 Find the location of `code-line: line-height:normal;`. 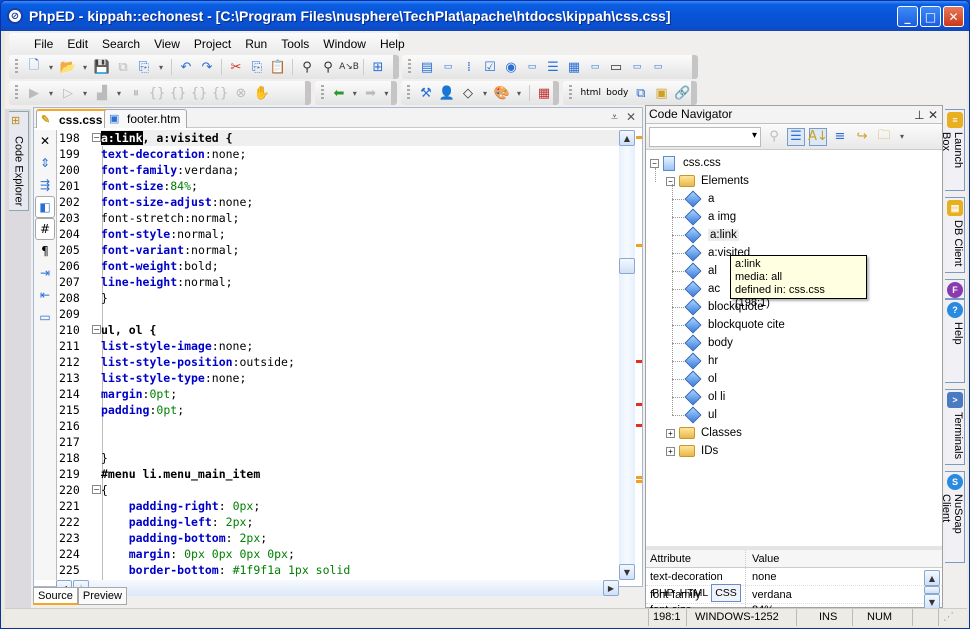

code-line: line-height:normal; is located at coordinates (361, 282).